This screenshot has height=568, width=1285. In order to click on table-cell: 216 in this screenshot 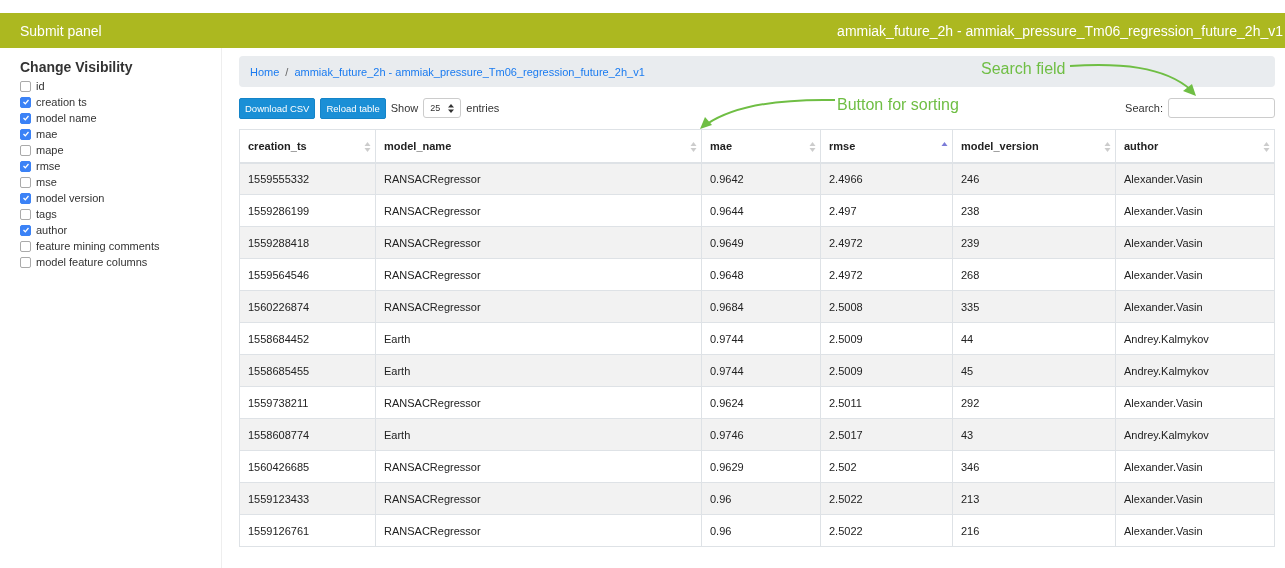, I will do `click(1034, 530)`.